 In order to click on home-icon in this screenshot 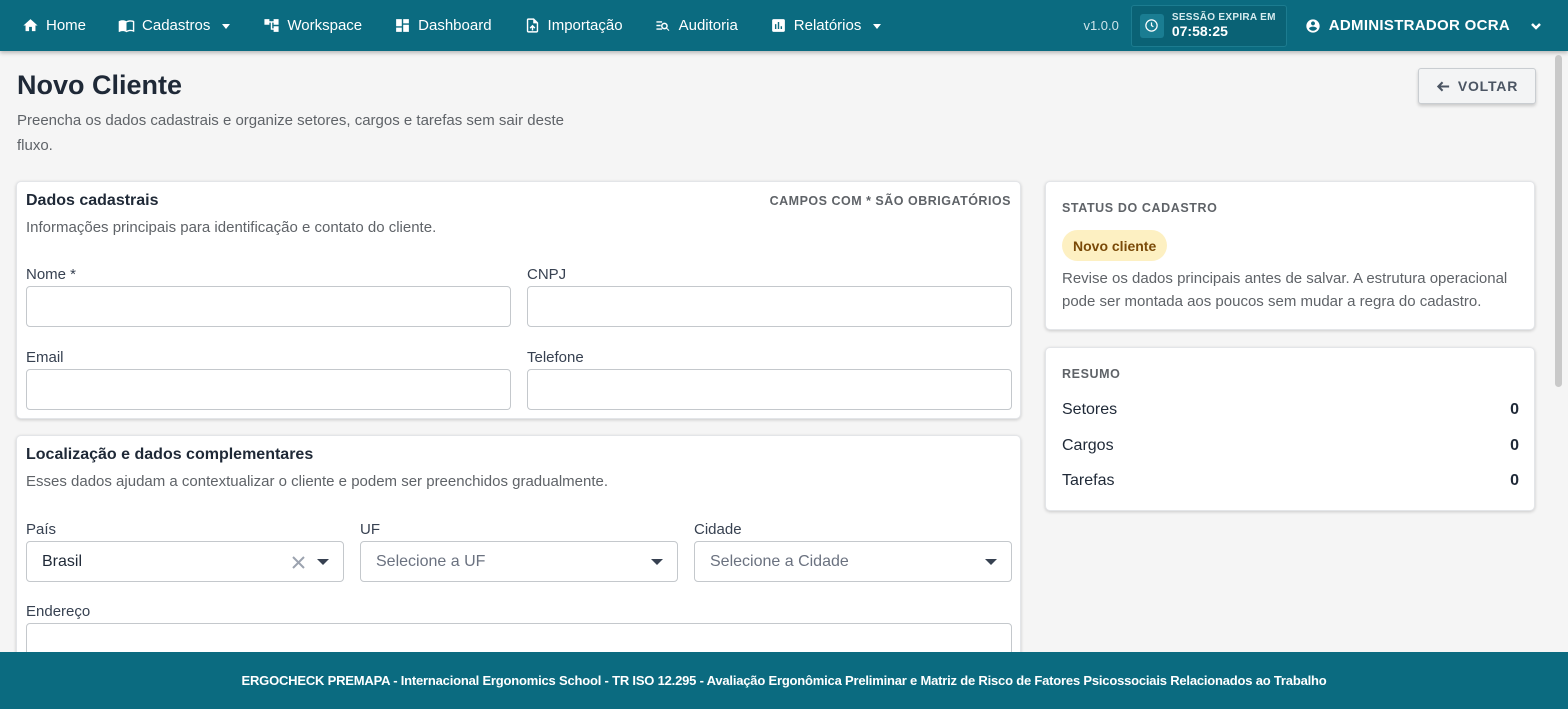, I will do `click(30, 25)`.